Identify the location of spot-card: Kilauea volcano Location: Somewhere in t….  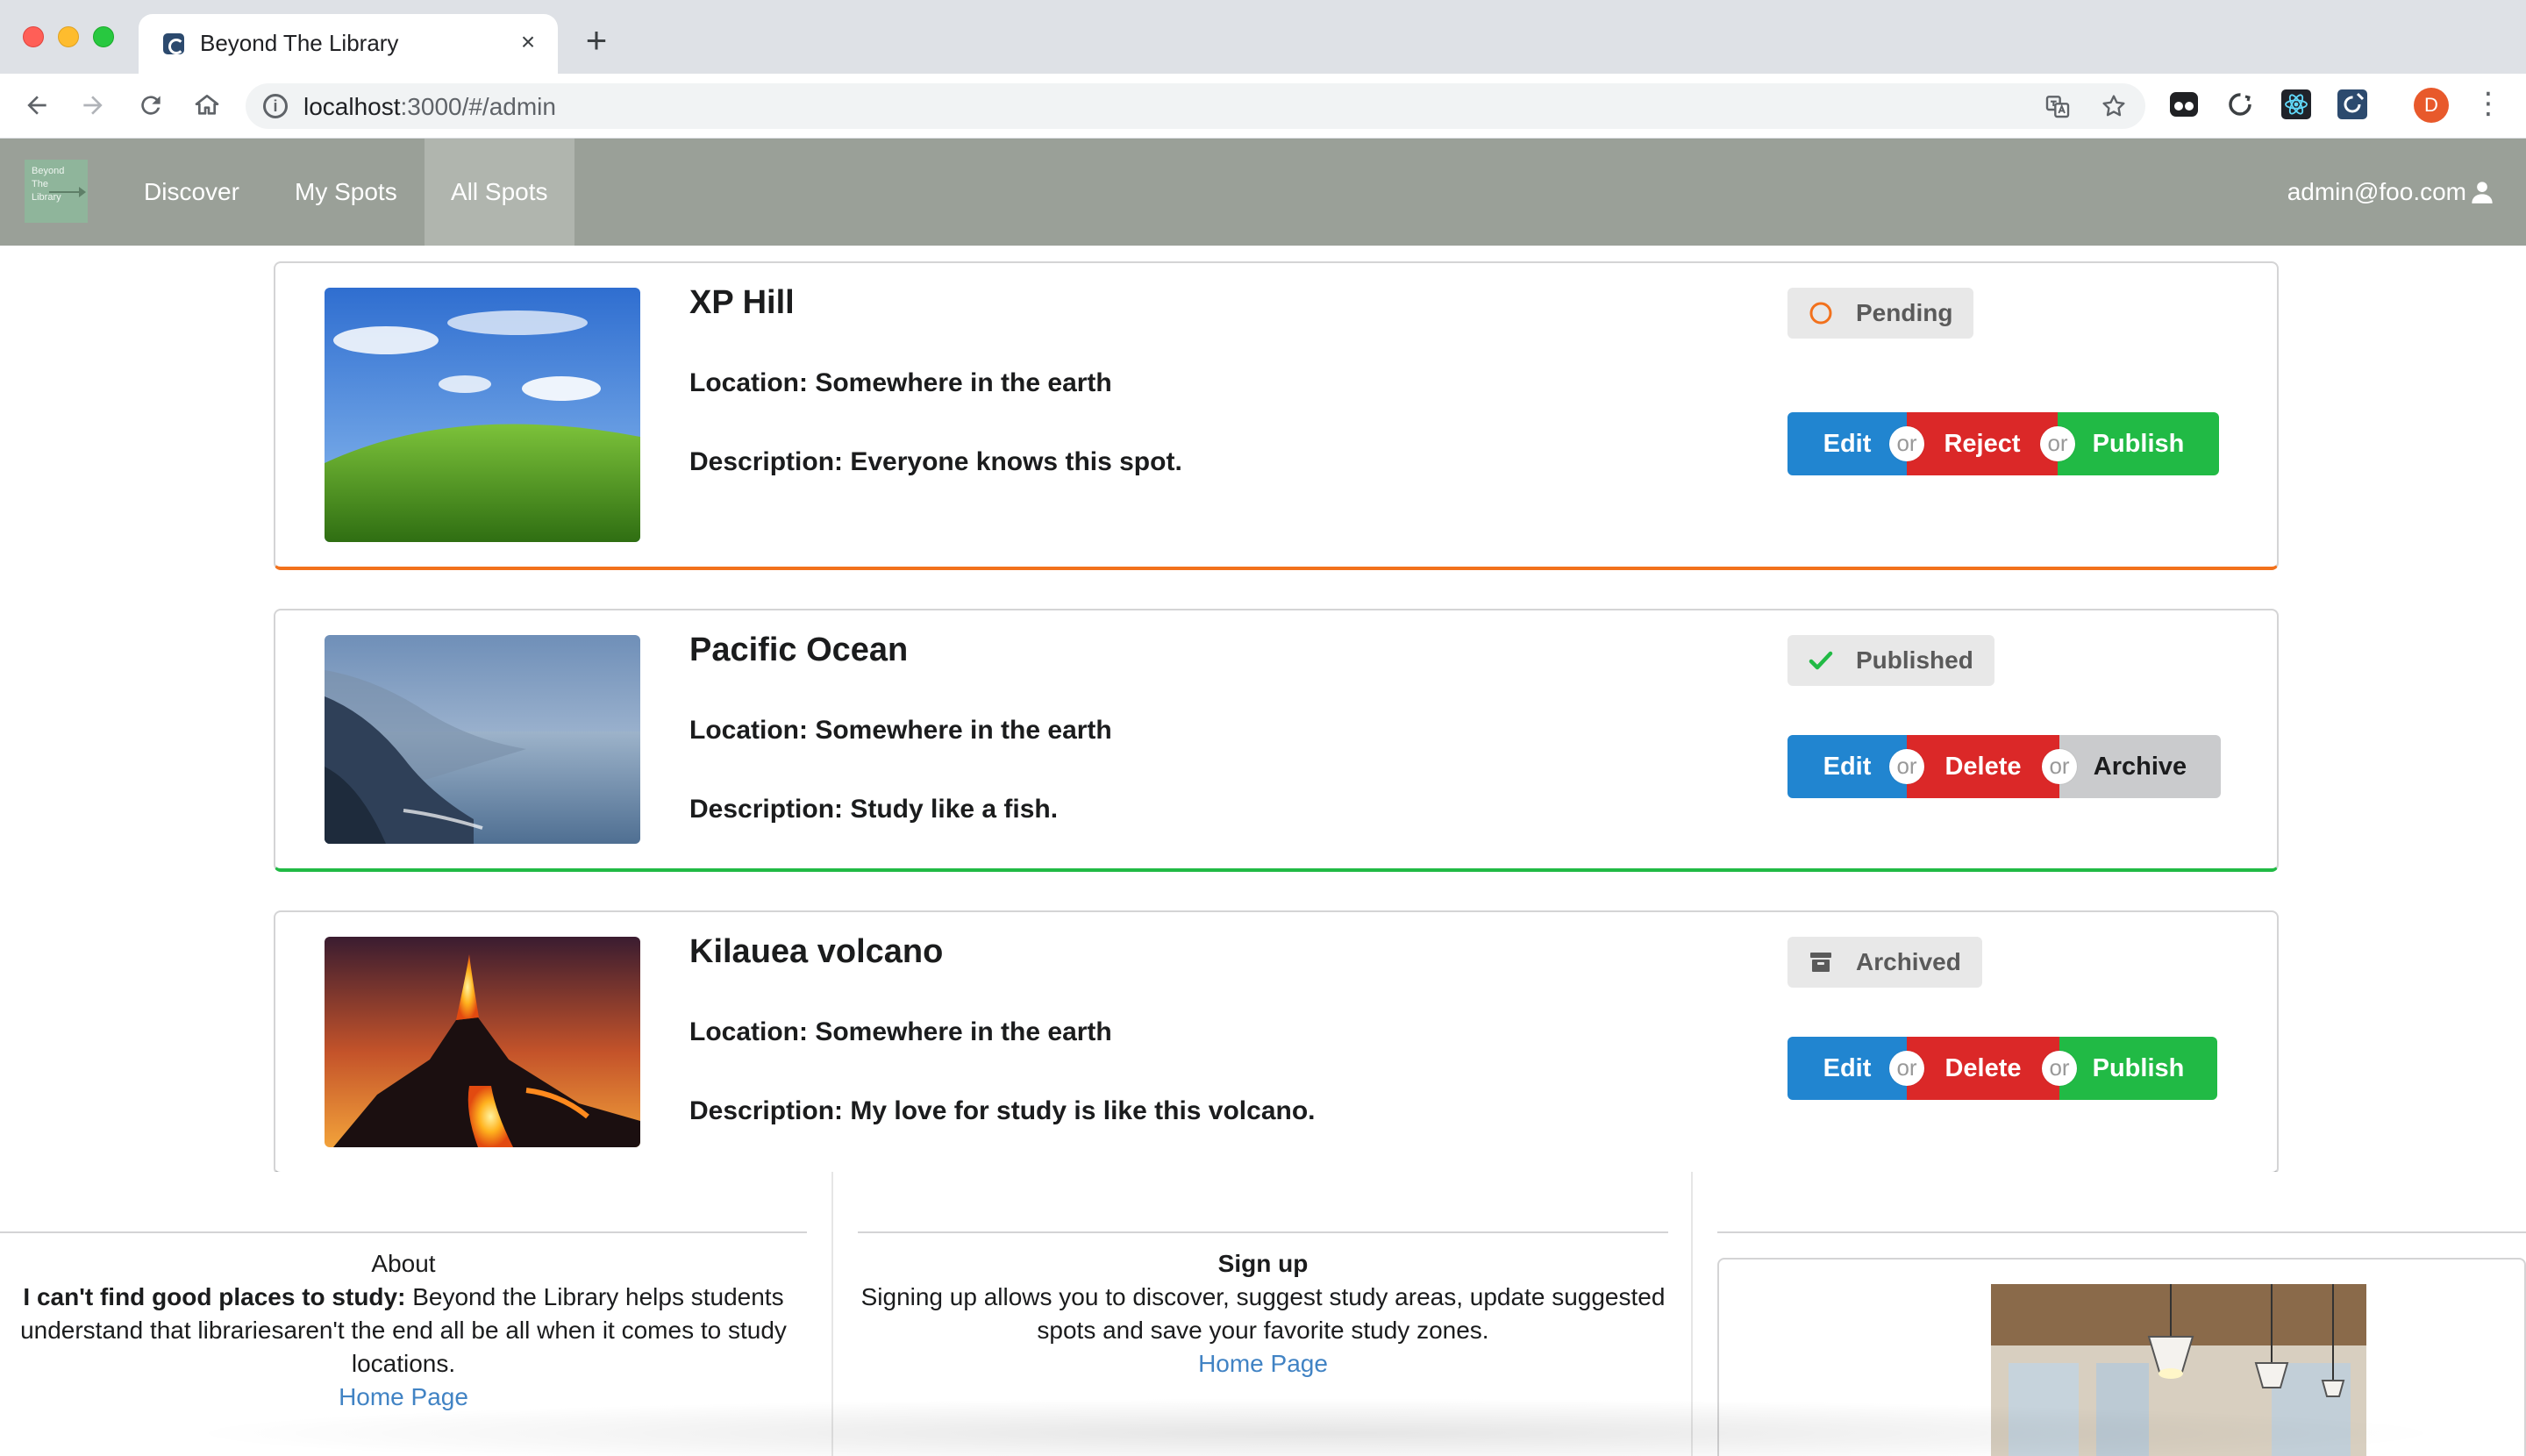
(1276, 1042).